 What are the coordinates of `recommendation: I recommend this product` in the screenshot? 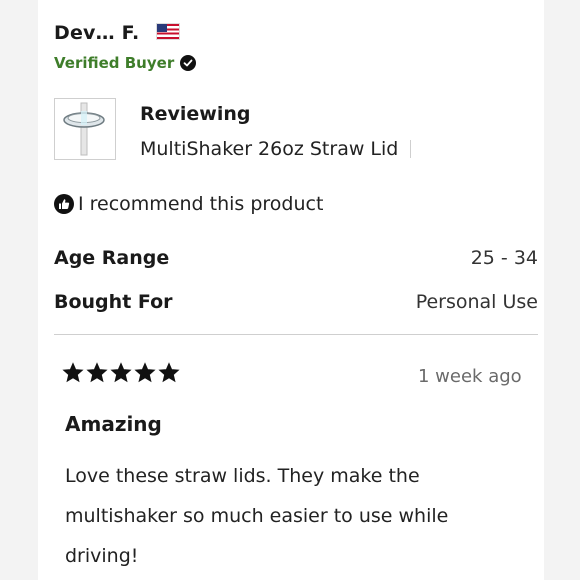 It's located at (188, 204).